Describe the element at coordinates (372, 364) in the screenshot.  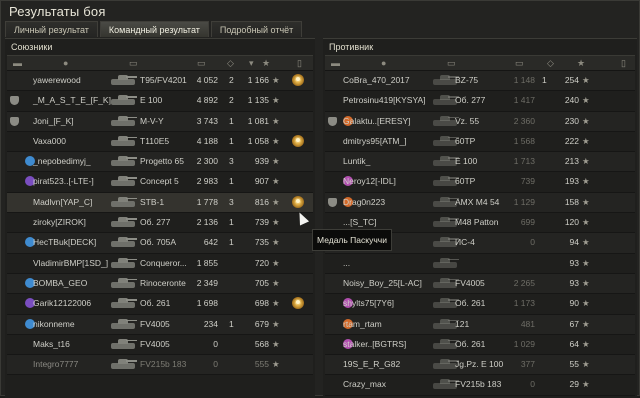
I see `player-name: 19S_E_R_G82` at that location.